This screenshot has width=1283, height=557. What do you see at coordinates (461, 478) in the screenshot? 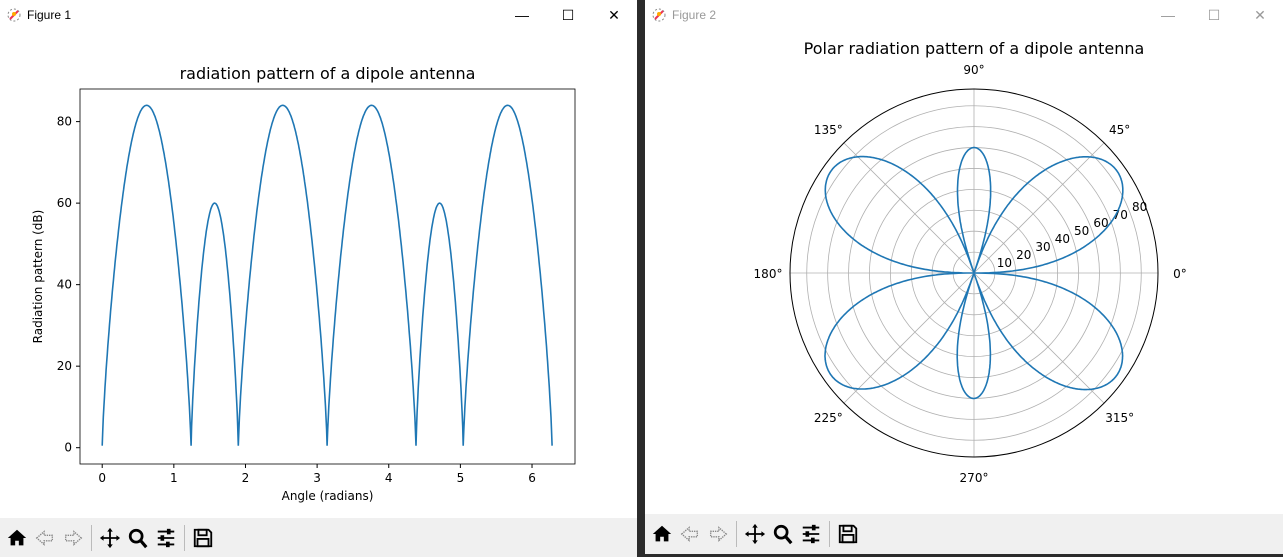
I see `x-tick-label: 5` at bounding box center [461, 478].